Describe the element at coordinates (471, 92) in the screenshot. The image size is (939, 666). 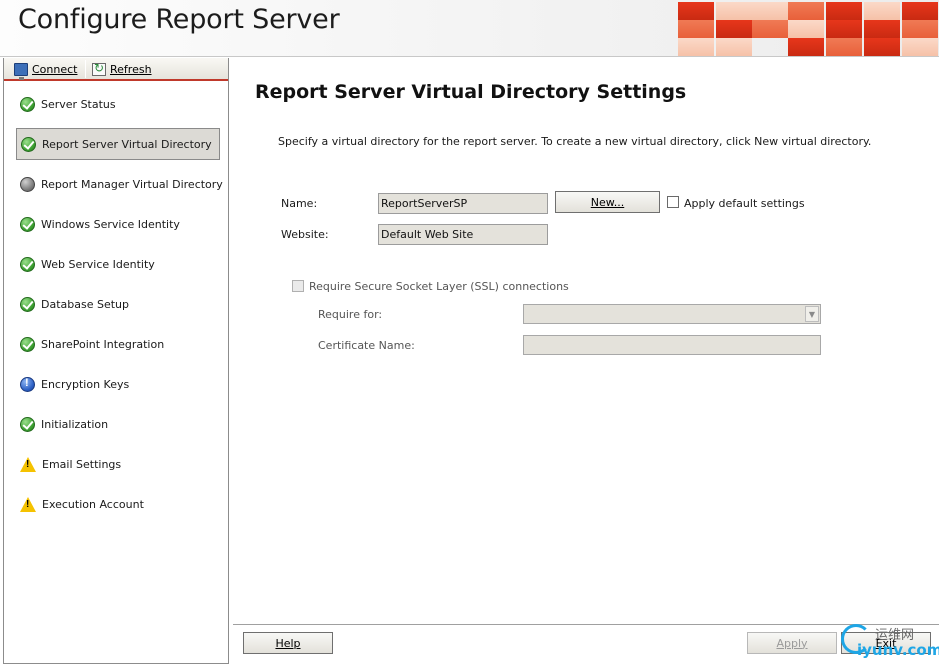
I see `page-title: Report Server Virtual Directory Settings` at that location.